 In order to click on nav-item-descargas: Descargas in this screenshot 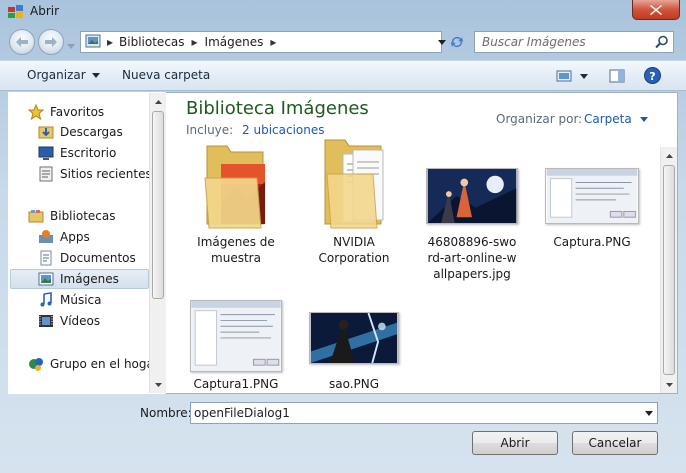, I will do `click(80, 132)`.